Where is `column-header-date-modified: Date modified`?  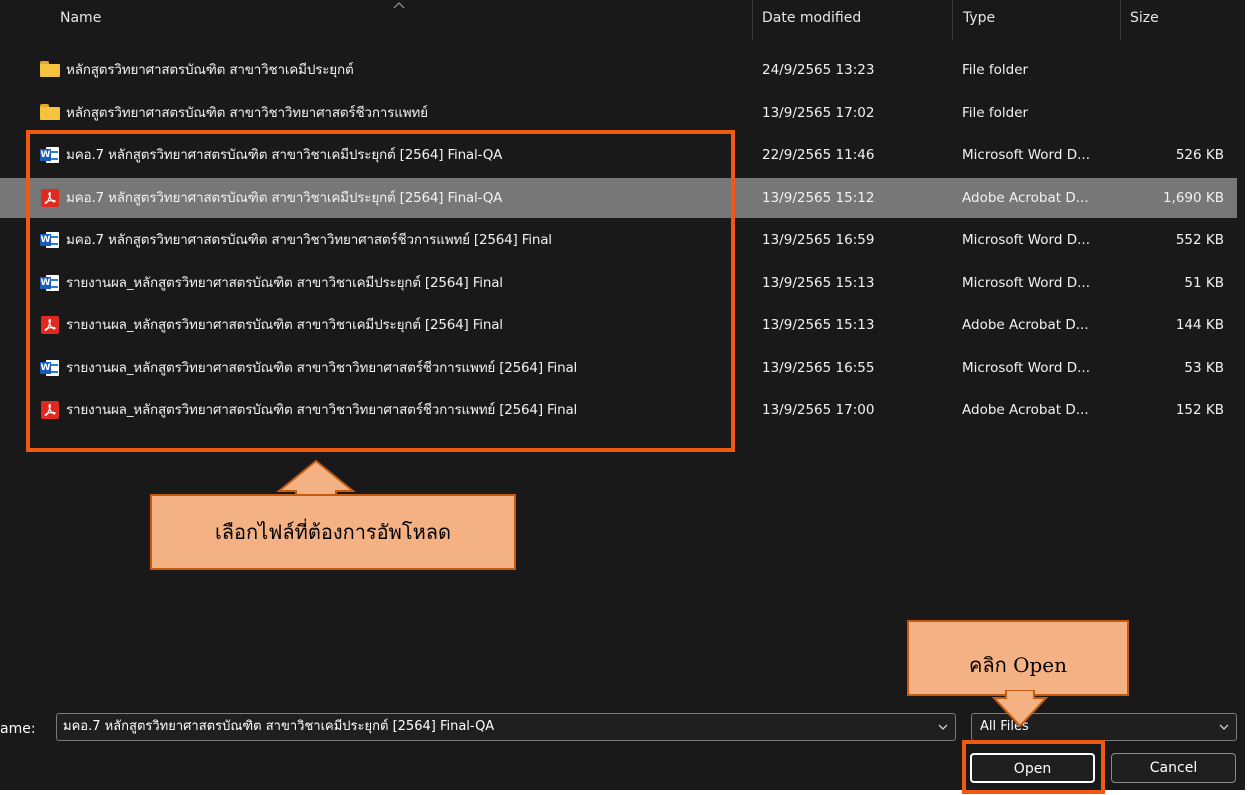 column-header-date-modified: Date modified is located at coordinates (852, 20).